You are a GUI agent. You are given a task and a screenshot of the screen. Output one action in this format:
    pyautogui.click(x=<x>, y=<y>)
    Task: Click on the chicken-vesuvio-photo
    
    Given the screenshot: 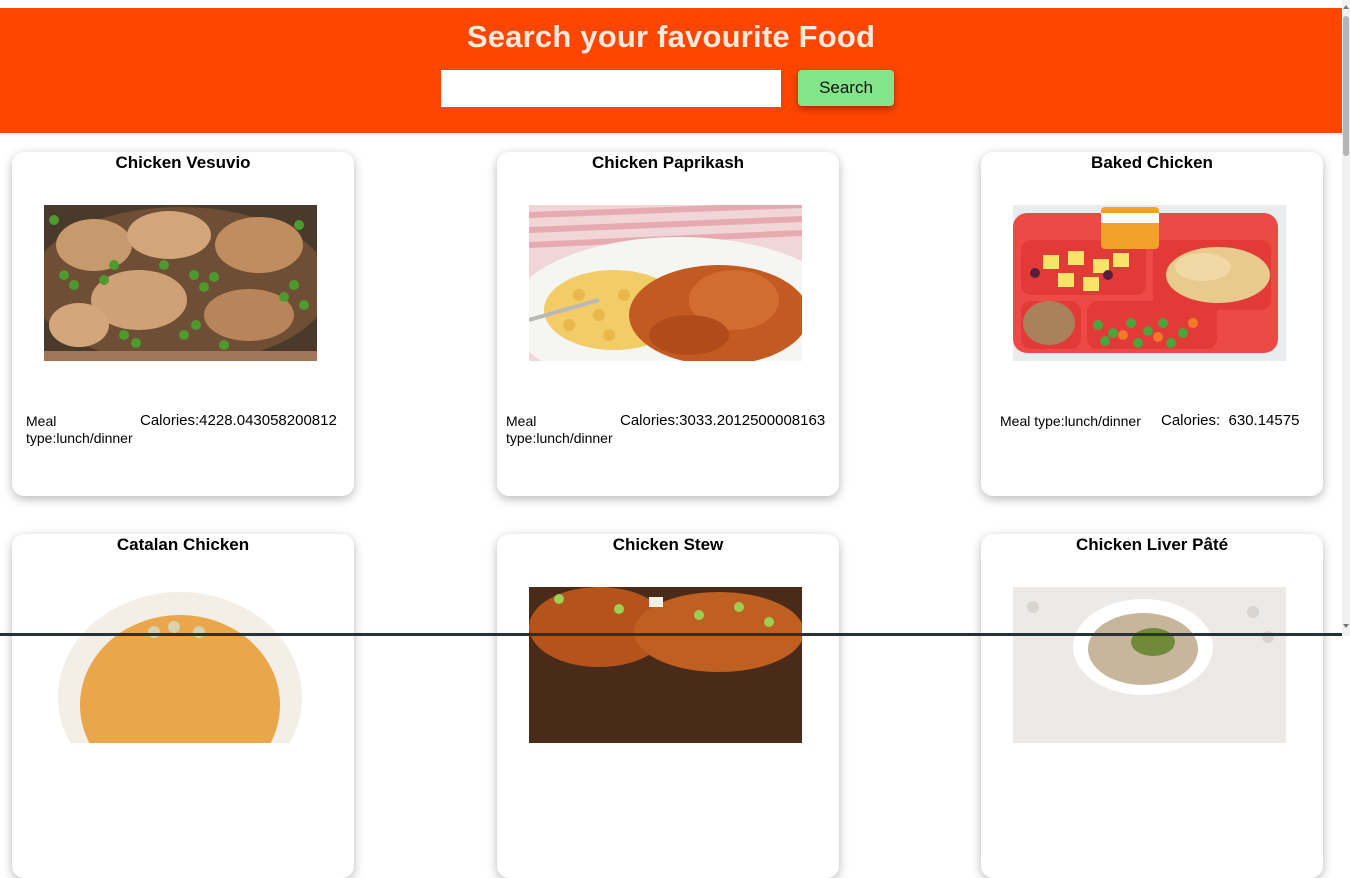 What is the action you would take?
    pyautogui.click(x=180, y=283)
    